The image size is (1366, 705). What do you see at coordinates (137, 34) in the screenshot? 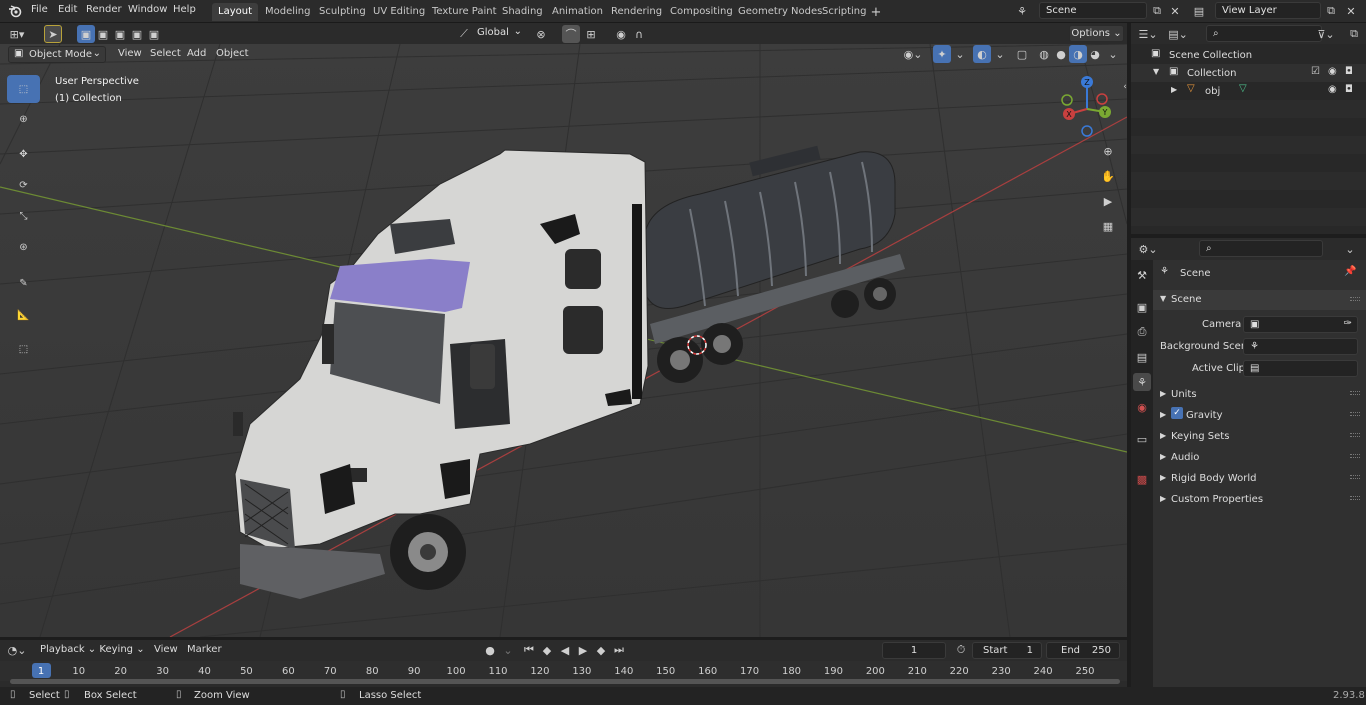
I see `select-mode-invert-icon: ▣` at bounding box center [137, 34].